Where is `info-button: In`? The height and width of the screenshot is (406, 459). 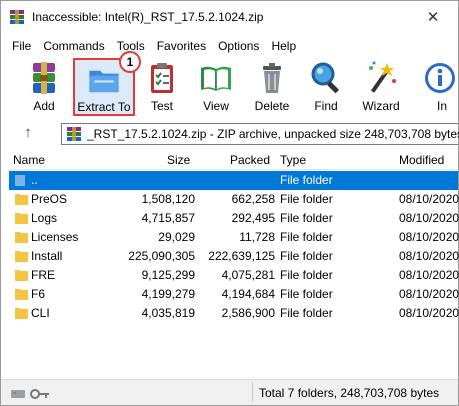
info-button: In is located at coordinates (435, 88).